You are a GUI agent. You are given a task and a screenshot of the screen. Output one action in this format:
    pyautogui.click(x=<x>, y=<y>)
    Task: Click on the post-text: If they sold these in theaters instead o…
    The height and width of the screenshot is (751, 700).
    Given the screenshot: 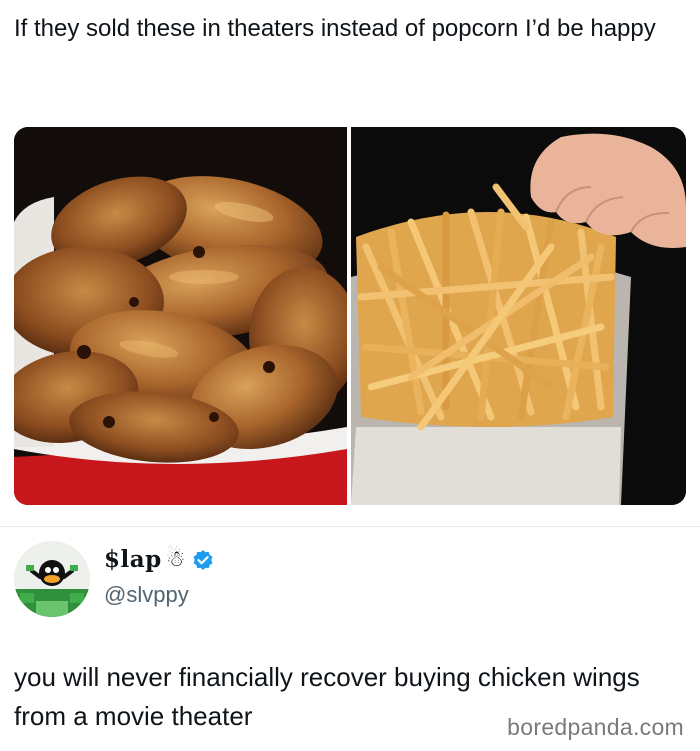 What is the action you would take?
    pyautogui.click(x=335, y=28)
    